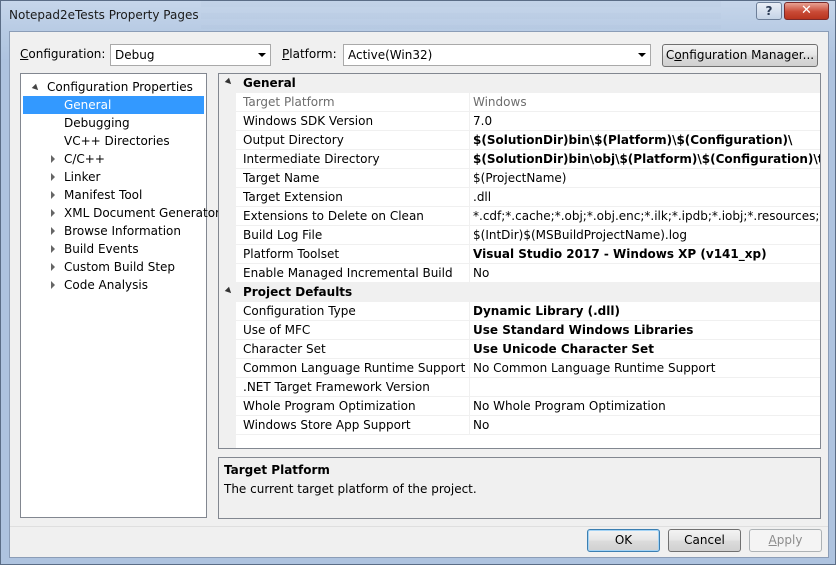 Image resolution: width=836 pixels, height=565 pixels. Describe the element at coordinates (88, 105) in the screenshot. I see `tree-item-label: General` at that location.